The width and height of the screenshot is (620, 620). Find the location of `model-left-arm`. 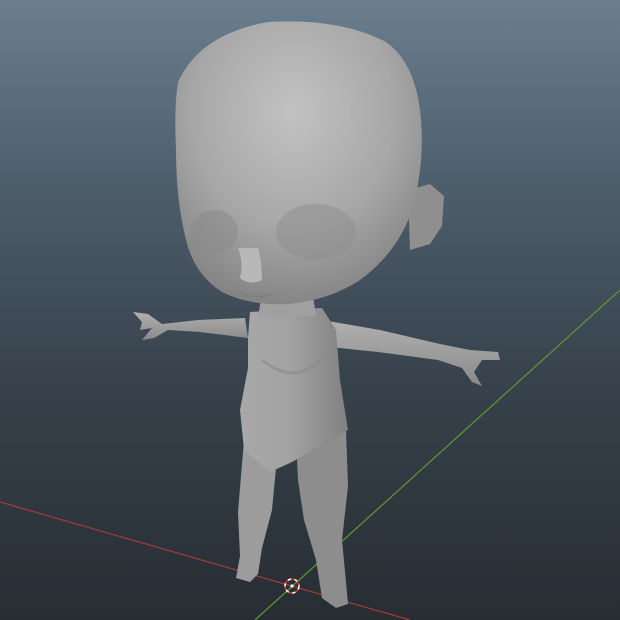

model-left-arm is located at coordinates (190, 326).